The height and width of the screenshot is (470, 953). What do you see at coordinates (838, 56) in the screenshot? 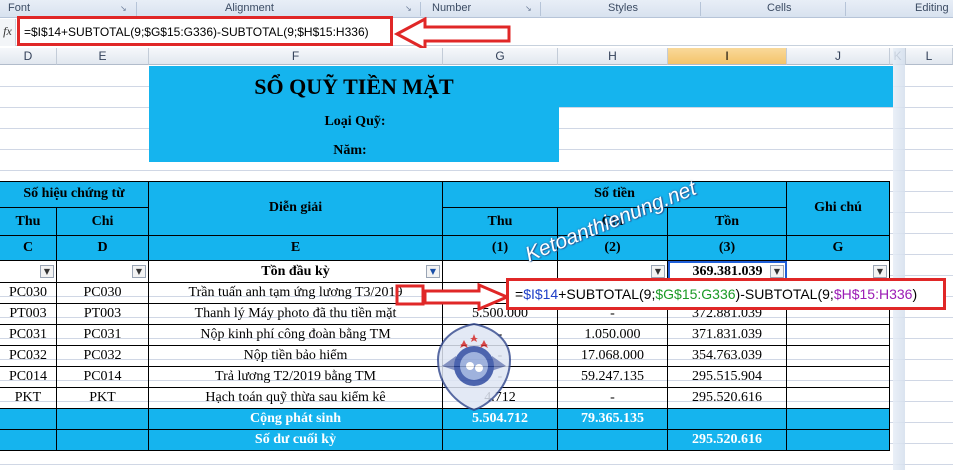
I see `column-header-j: J` at bounding box center [838, 56].